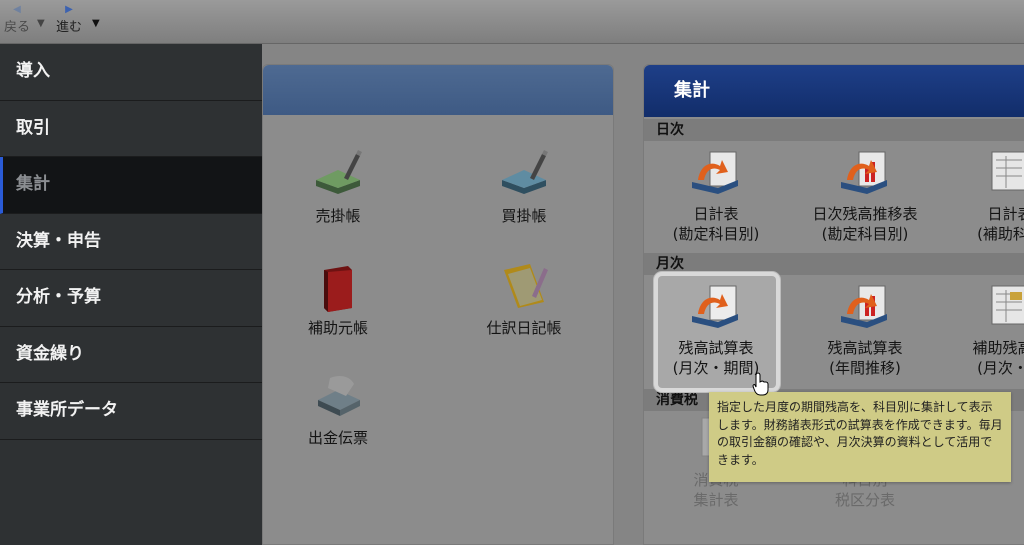 This screenshot has width=1024, height=545. Describe the element at coordinates (58, 240) in the screenshot. I see `sidebar-item-label: 決算・申告` at that location.